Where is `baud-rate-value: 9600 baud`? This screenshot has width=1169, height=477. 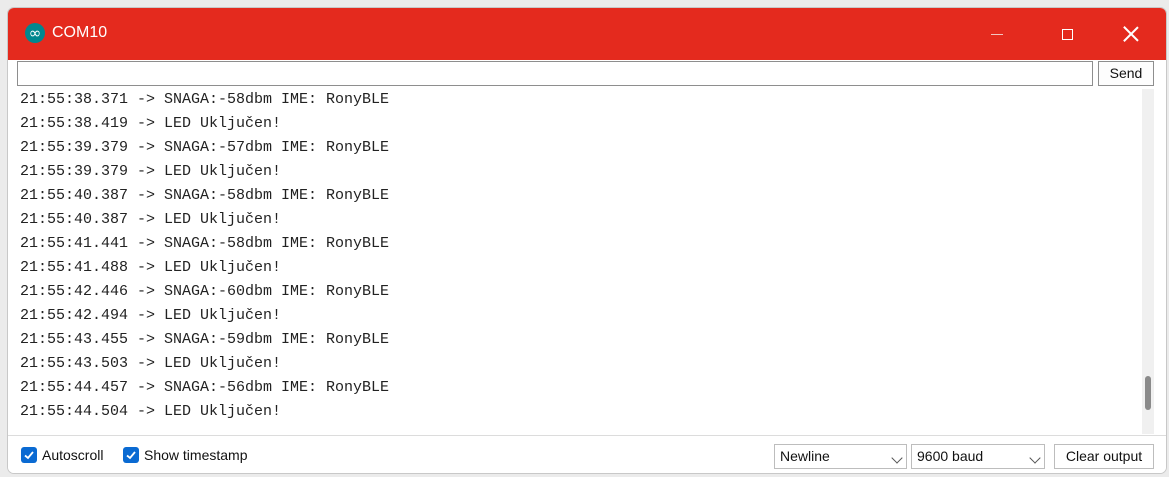
baud-rate-value: 9600 baud is located at coordinates (950, 456).